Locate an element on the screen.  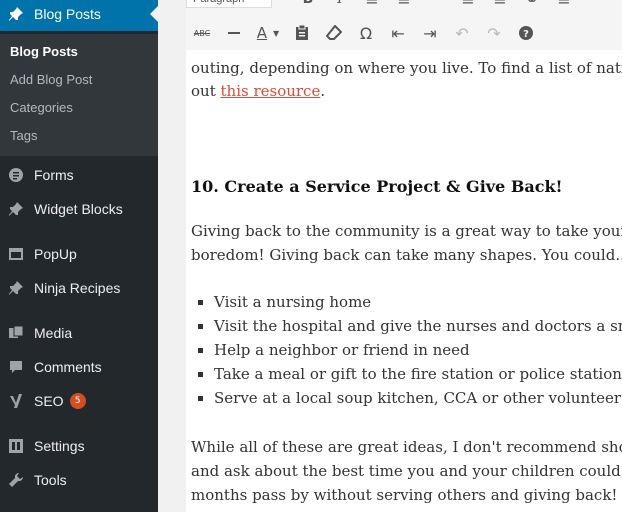
toolbar-row-2: ABC A ▼ Ω ⇤ ⇥ ↶ ↷ ? is located at coordinates (364, 33).